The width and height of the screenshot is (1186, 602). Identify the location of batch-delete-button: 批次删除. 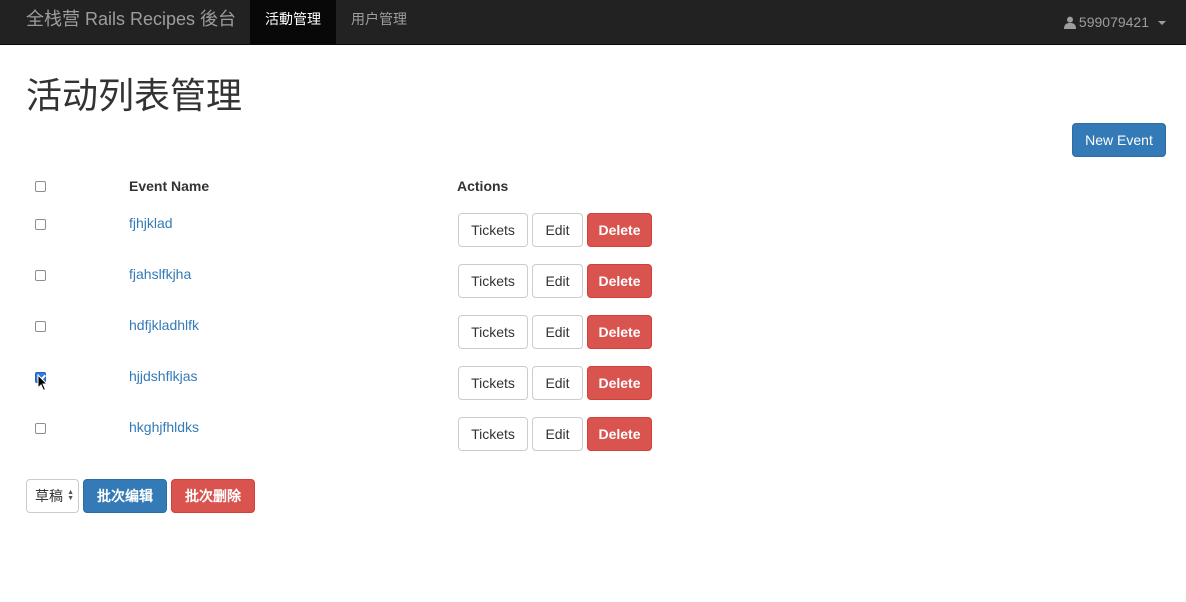
(213, 496).